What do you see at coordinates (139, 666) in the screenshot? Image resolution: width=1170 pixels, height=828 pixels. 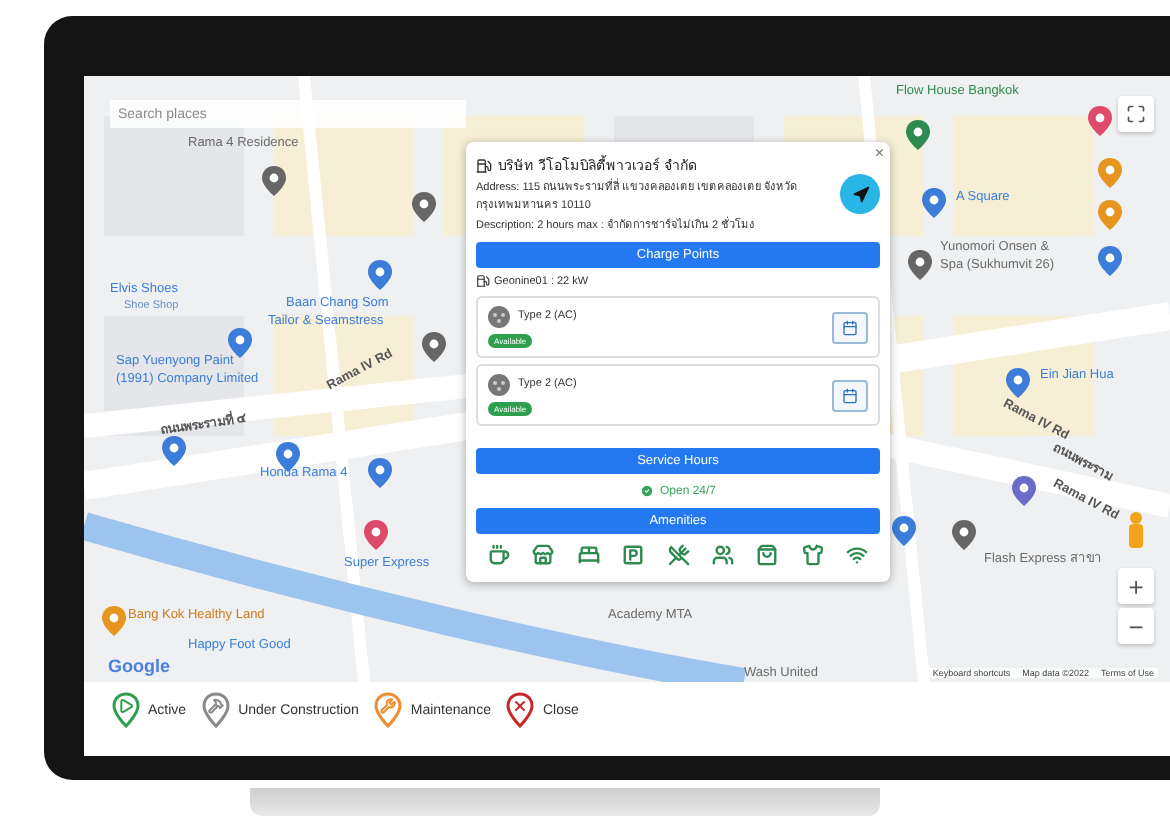 I see `map-logo: Google` at bounding box center [139, 666].